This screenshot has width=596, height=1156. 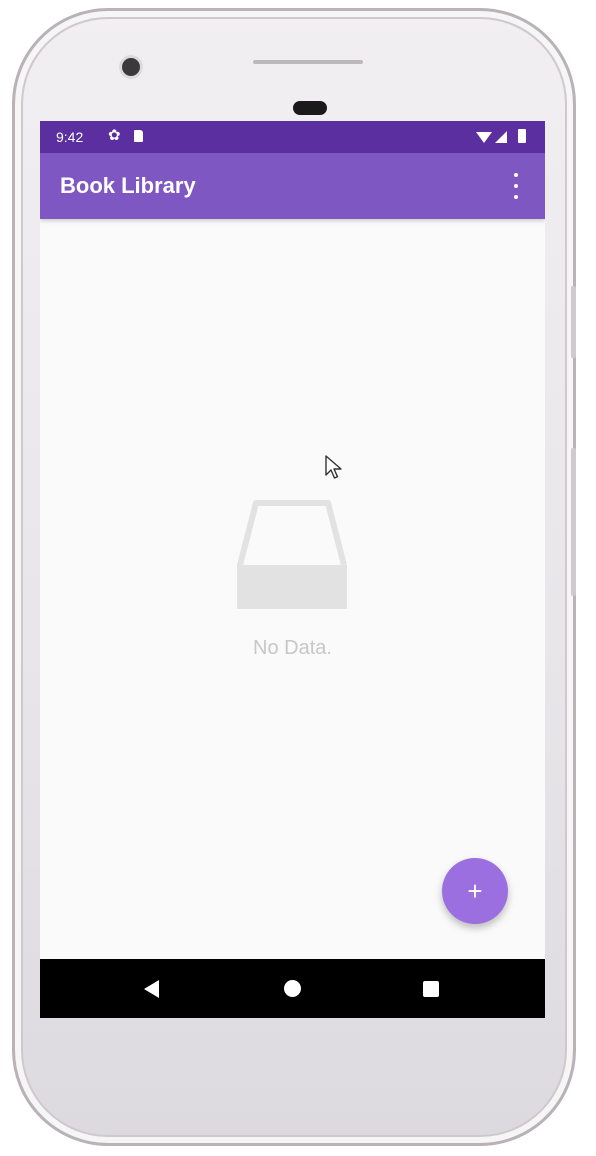 What do you see at coordinates (501, 137) in the screenshot?
I see `signal-icon` at bounding box center [501, 137].